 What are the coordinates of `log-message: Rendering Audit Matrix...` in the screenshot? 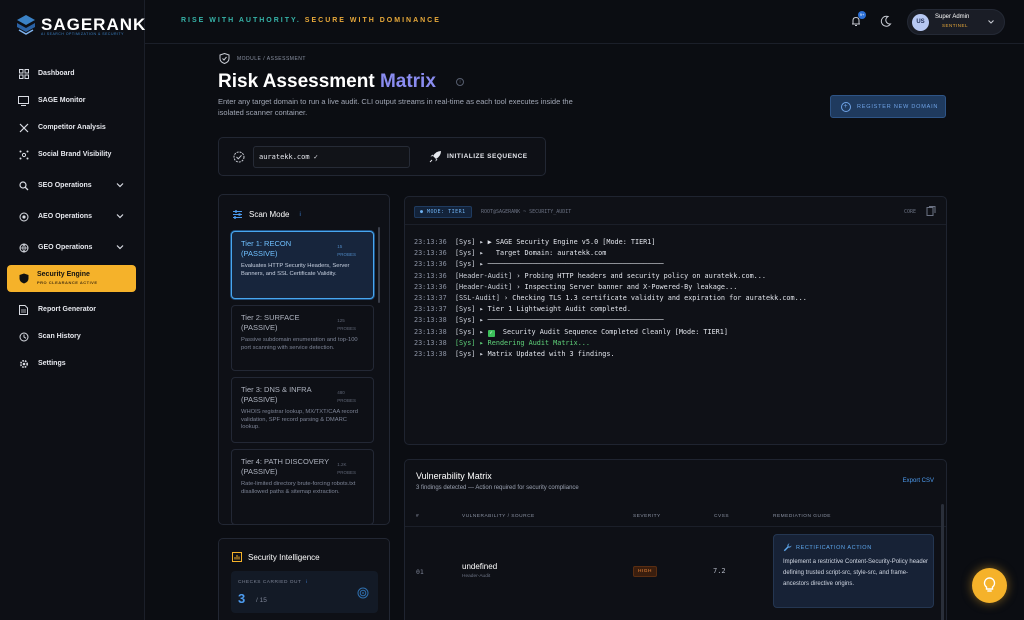 It's located at (536, 342).